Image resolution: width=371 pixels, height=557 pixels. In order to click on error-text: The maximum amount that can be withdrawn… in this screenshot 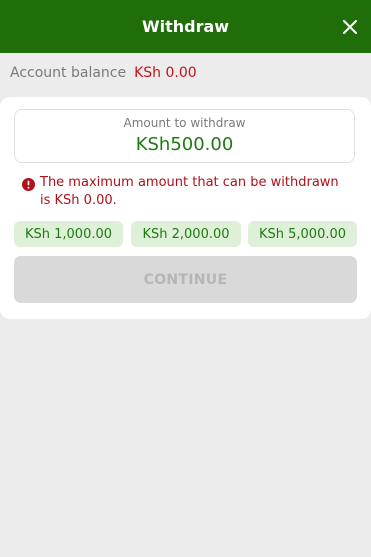, I will do `click(189, 191)`.